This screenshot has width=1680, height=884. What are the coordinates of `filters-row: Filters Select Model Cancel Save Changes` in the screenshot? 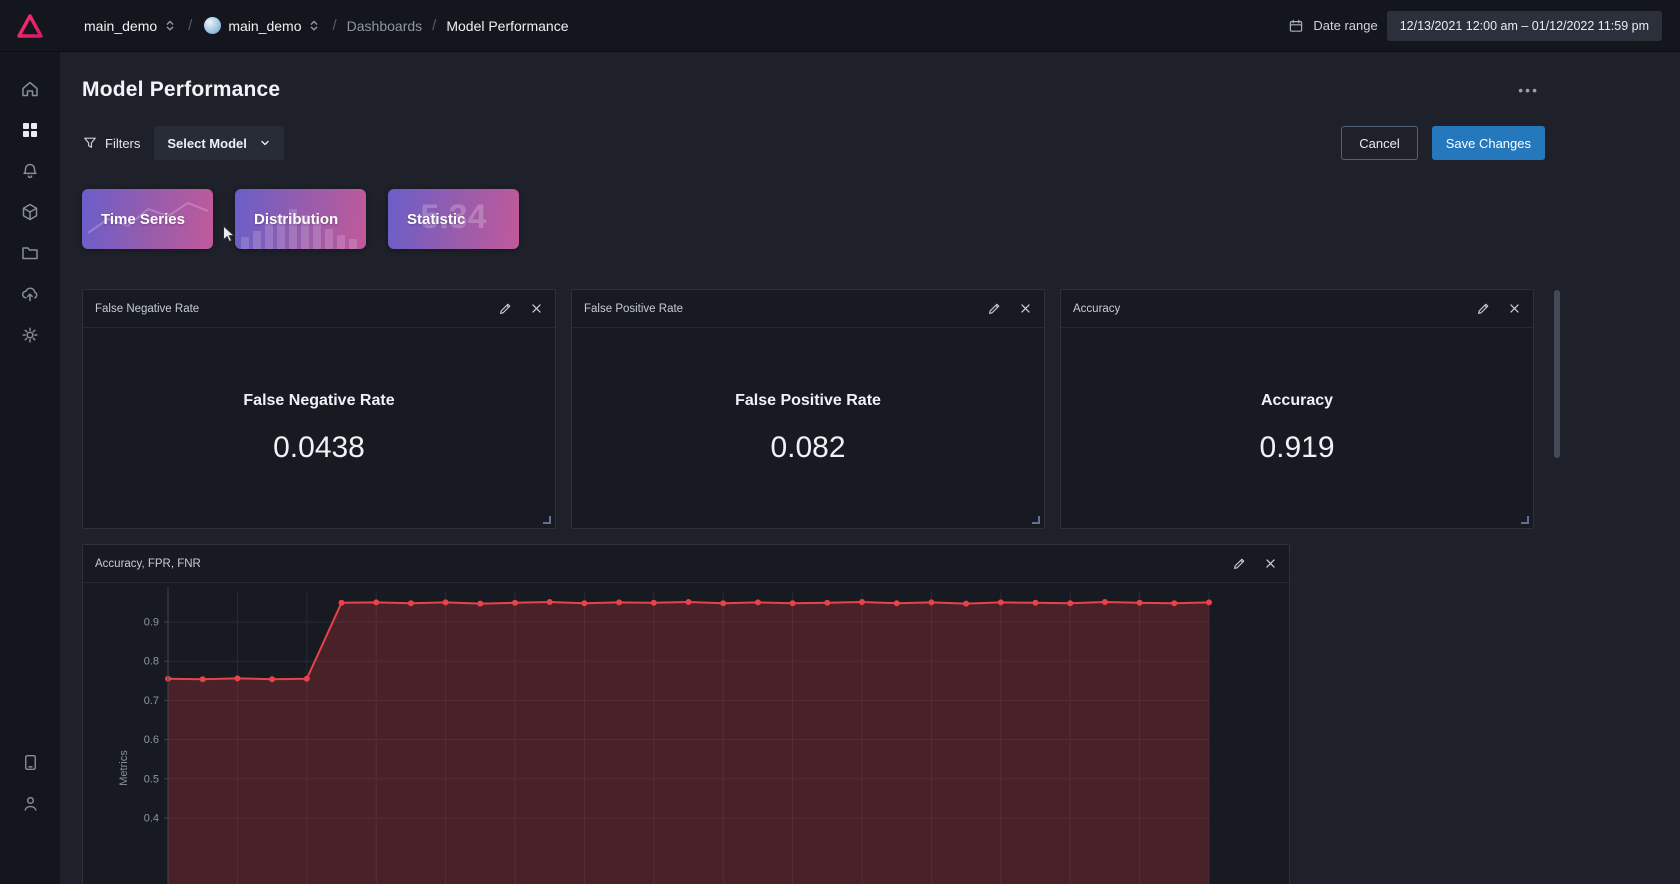 It's located at (813, 143).